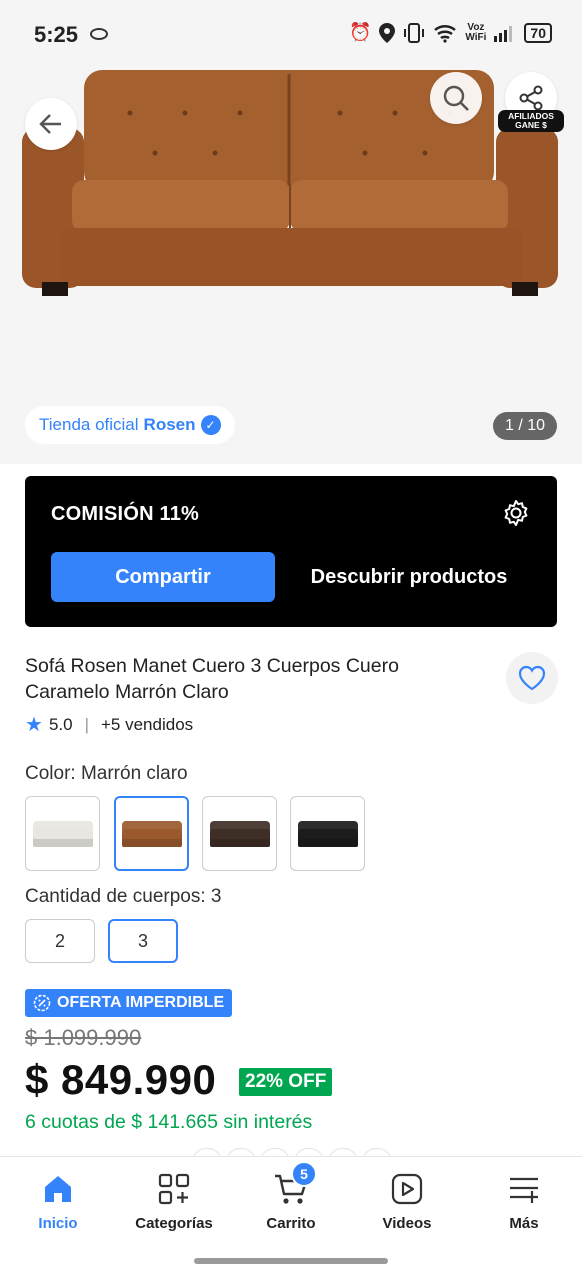  Describe the element at coordinates (56, 34) in the screenshot. I see `status-time: 5:25` at that location.